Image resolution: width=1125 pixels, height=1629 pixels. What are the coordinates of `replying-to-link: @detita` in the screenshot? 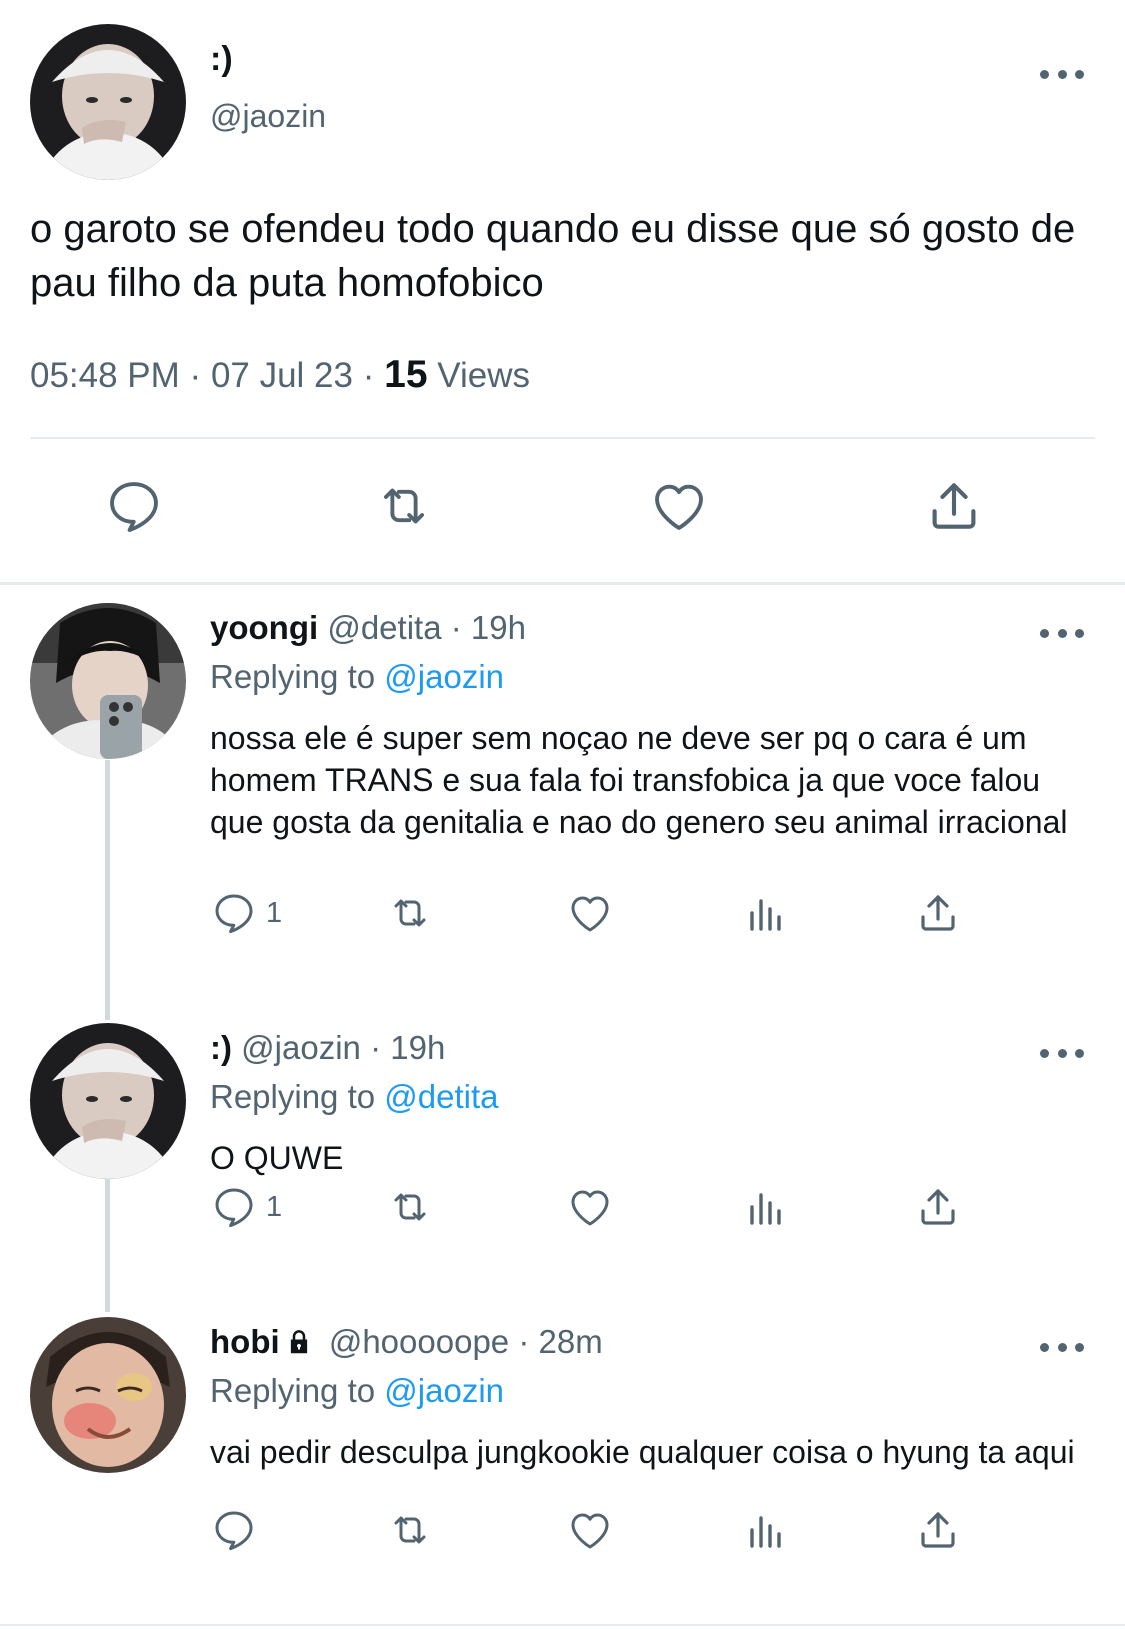 It's located at (441, 1096).